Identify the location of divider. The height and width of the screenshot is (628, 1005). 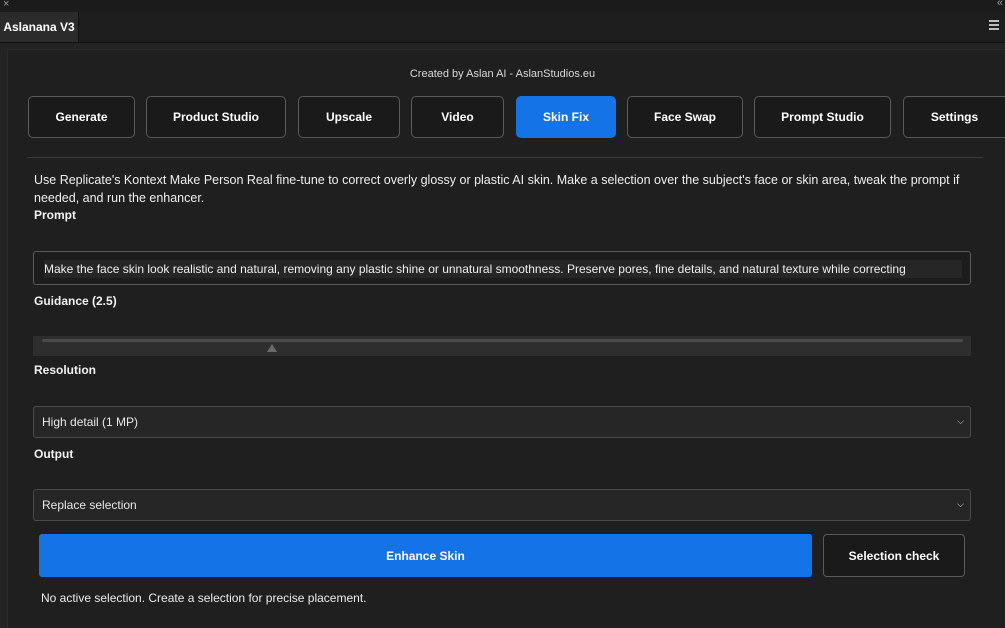
(505, 157).